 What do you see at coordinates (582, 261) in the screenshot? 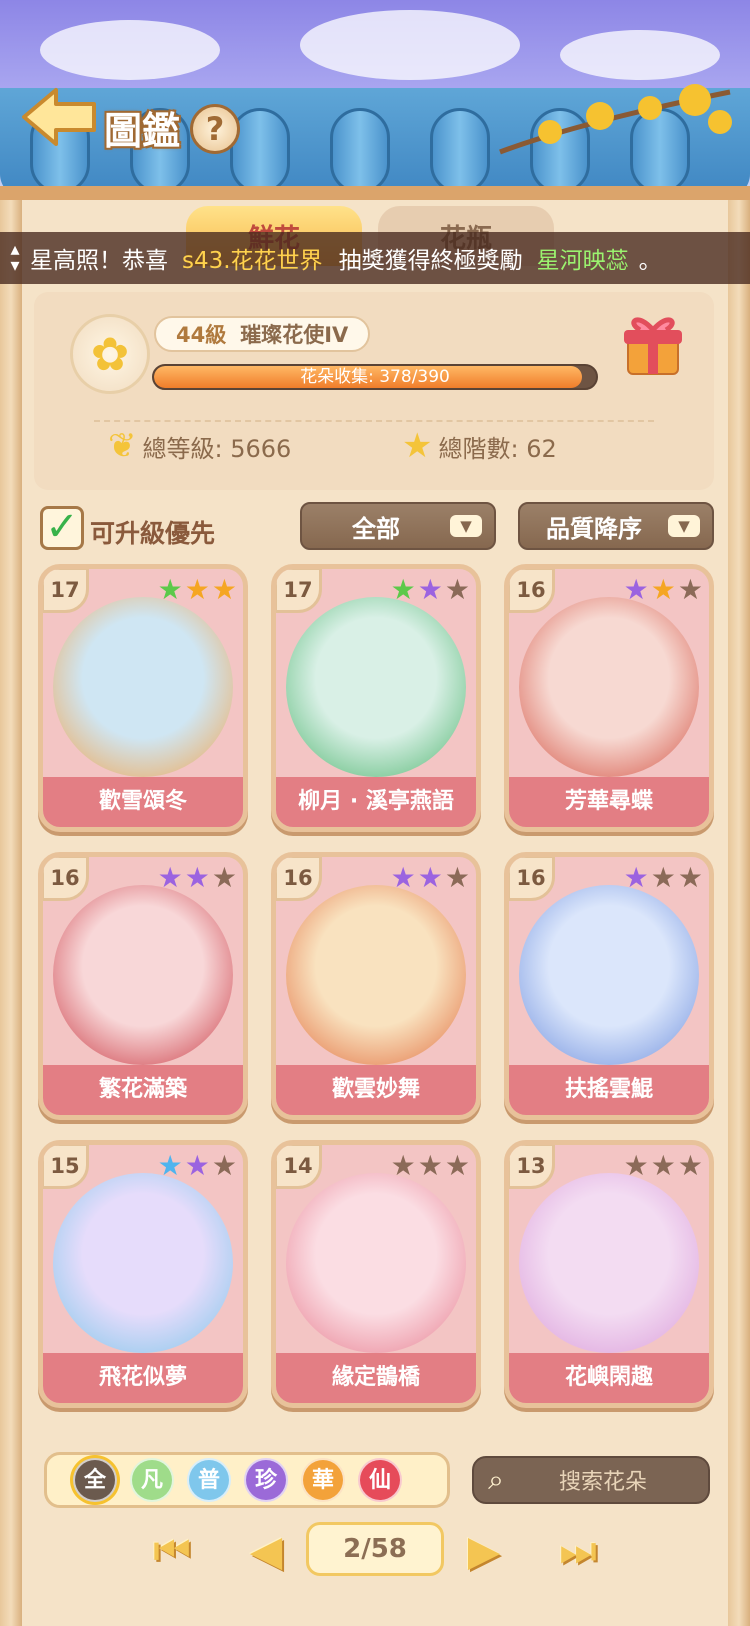
I see `ticker-reward: 星河映蕊` at bounding box center [582, 261].